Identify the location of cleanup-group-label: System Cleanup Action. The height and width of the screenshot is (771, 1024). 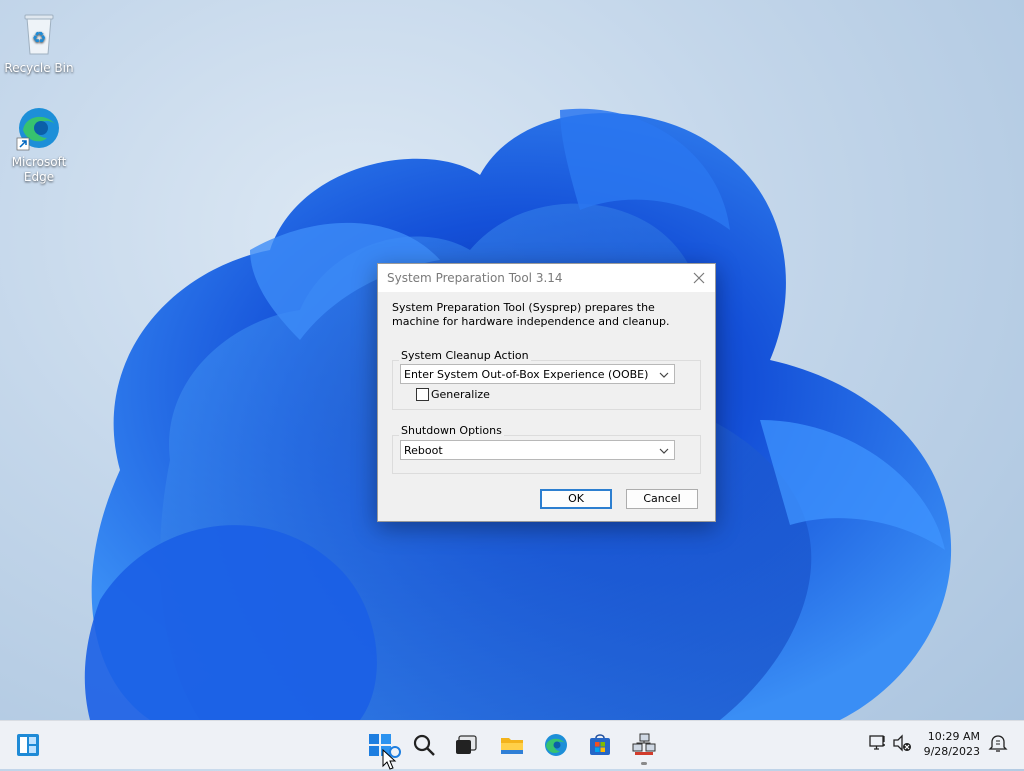
(465, 355).